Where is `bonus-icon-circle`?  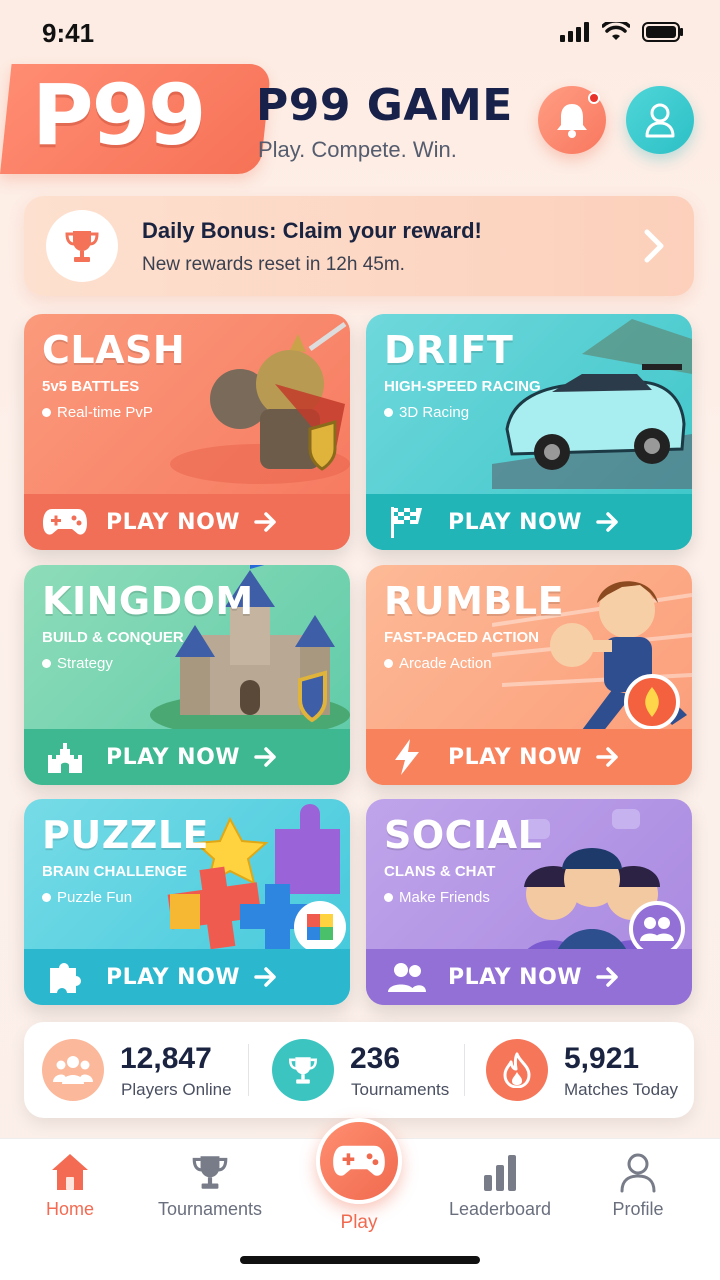
bonus-icon-circle is located at coordinates (82, 246).